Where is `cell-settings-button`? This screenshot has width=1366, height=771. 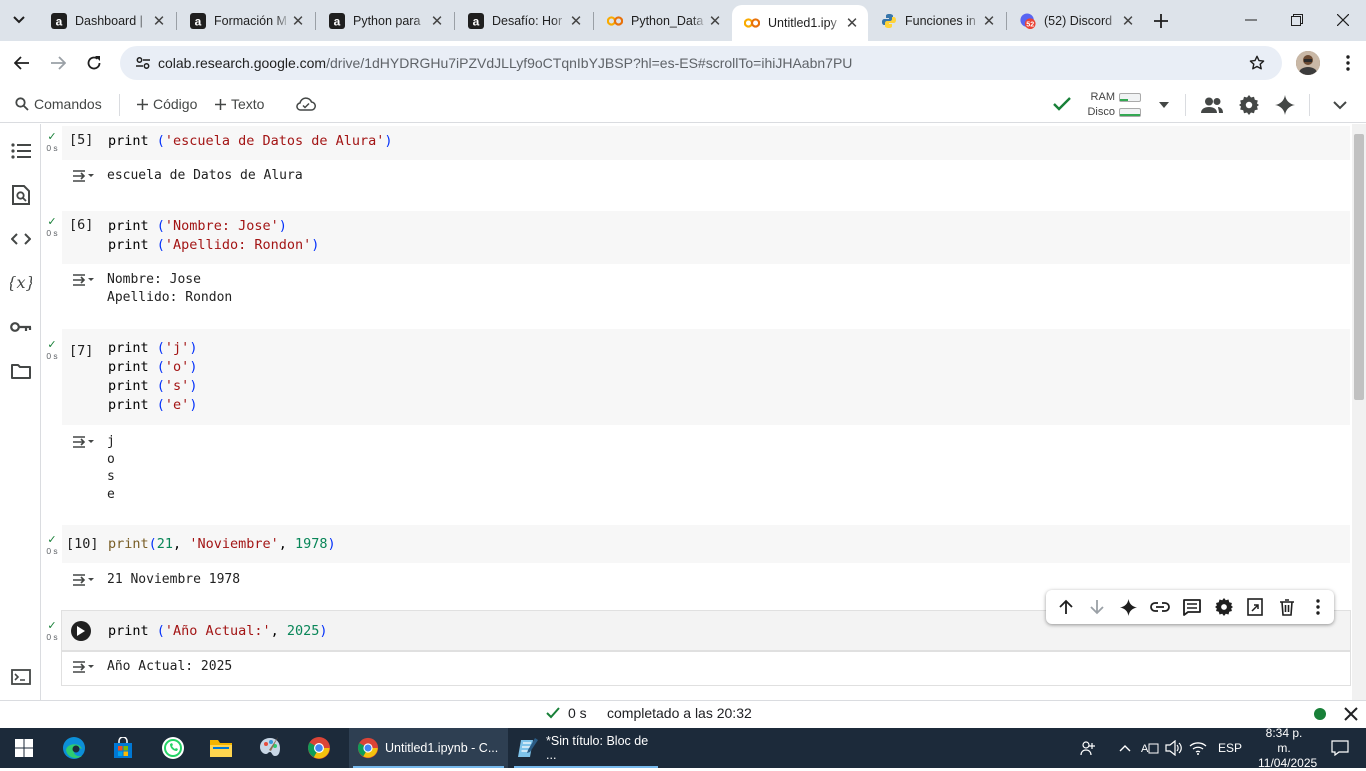 cell-settings-button is located at coordinates (1224, 607).